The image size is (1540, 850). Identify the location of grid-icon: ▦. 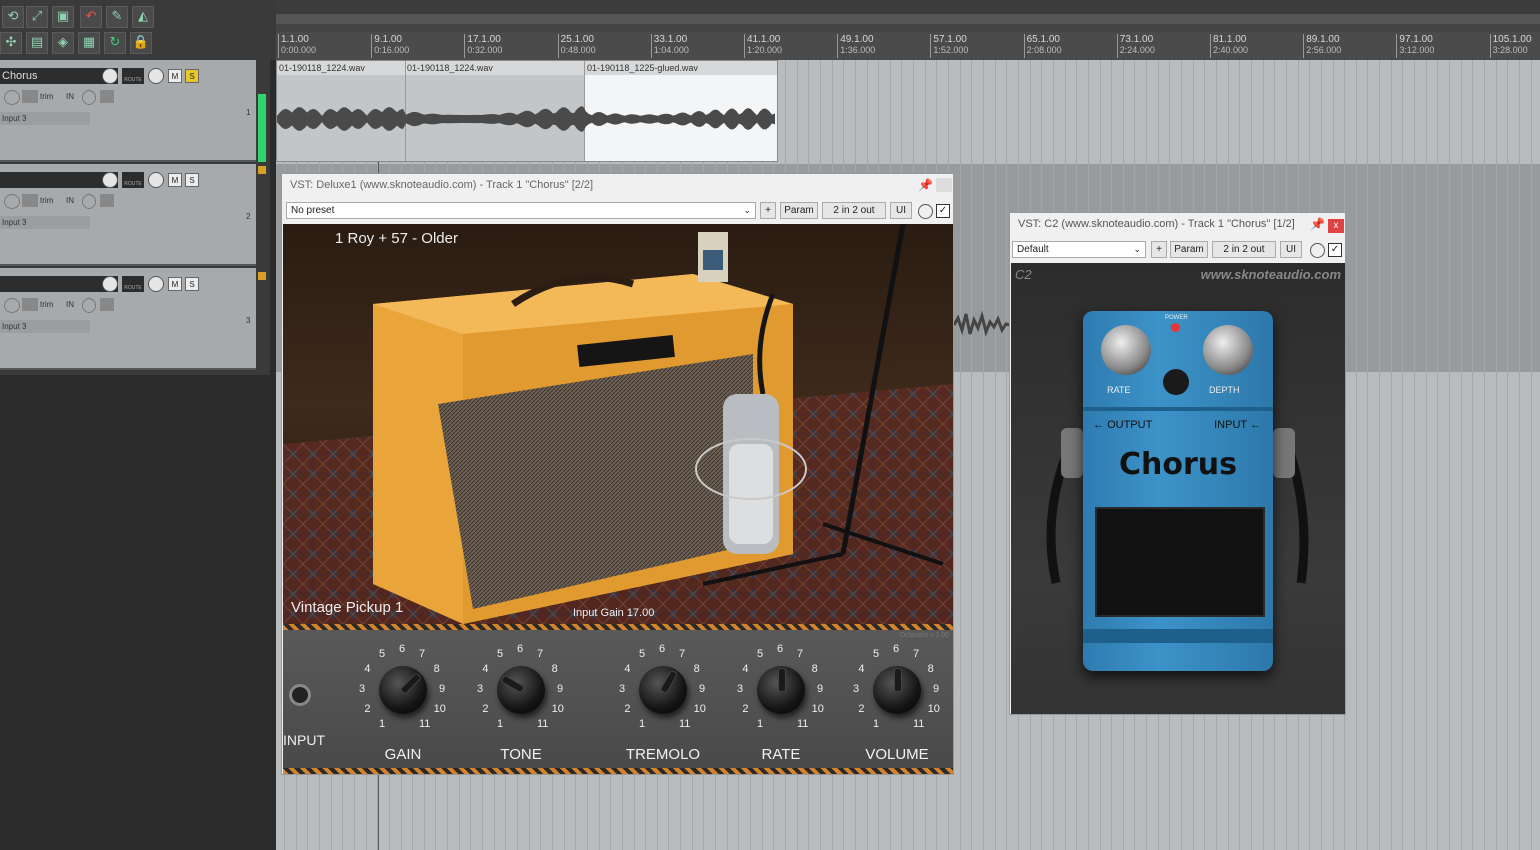
(89, 43).